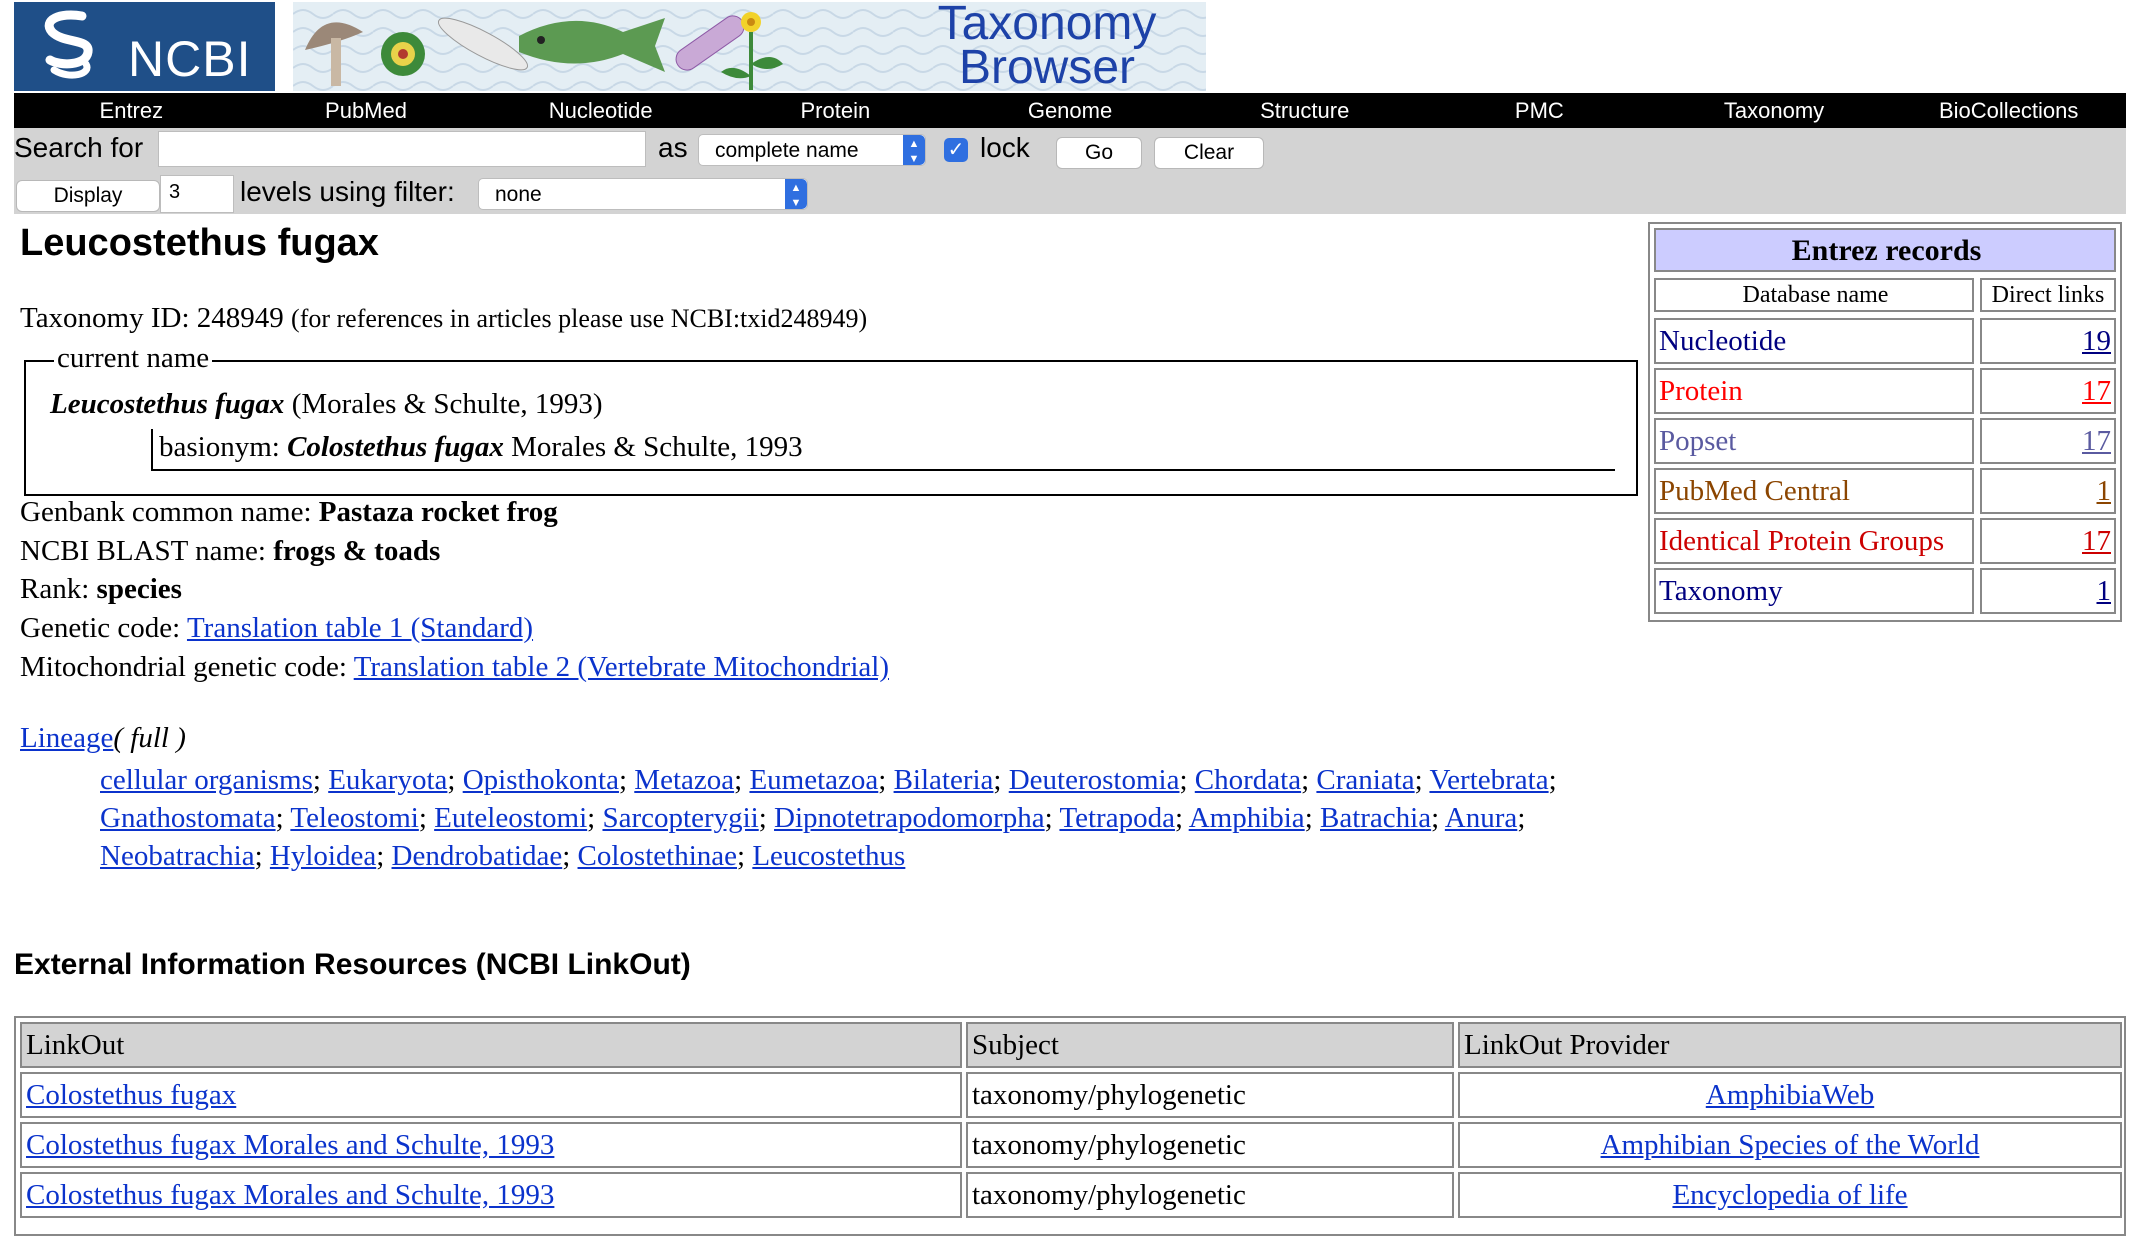 This screenshot has width=2132, height=1236. I want to click on taxonomy-browser-banner: Taxonomy Browser, so click(749, 46).